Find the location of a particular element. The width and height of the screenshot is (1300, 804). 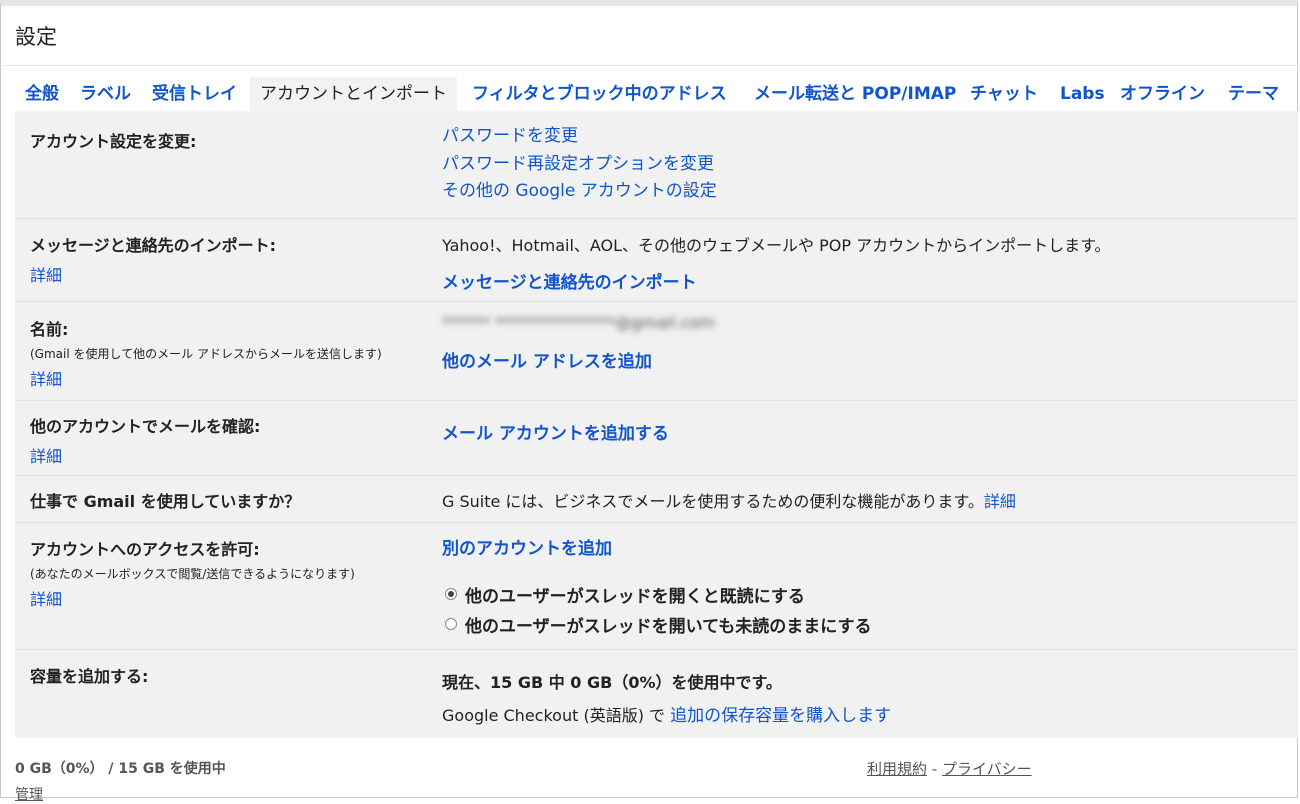

mark-read-option: 他のユーザーがスレッドを開くと既読にする is located at coordinates (862, 595).